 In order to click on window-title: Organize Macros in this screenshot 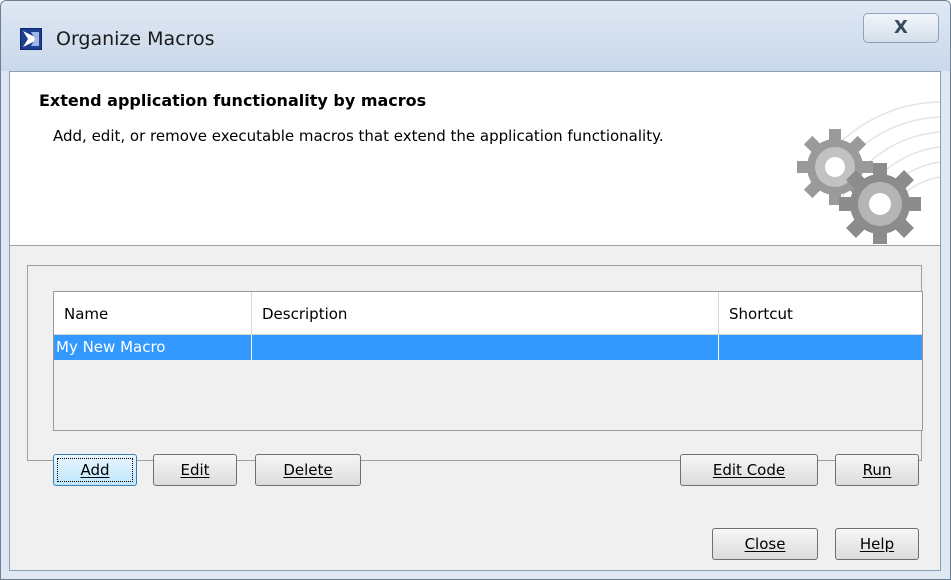, I will do `click(135, 39)`.